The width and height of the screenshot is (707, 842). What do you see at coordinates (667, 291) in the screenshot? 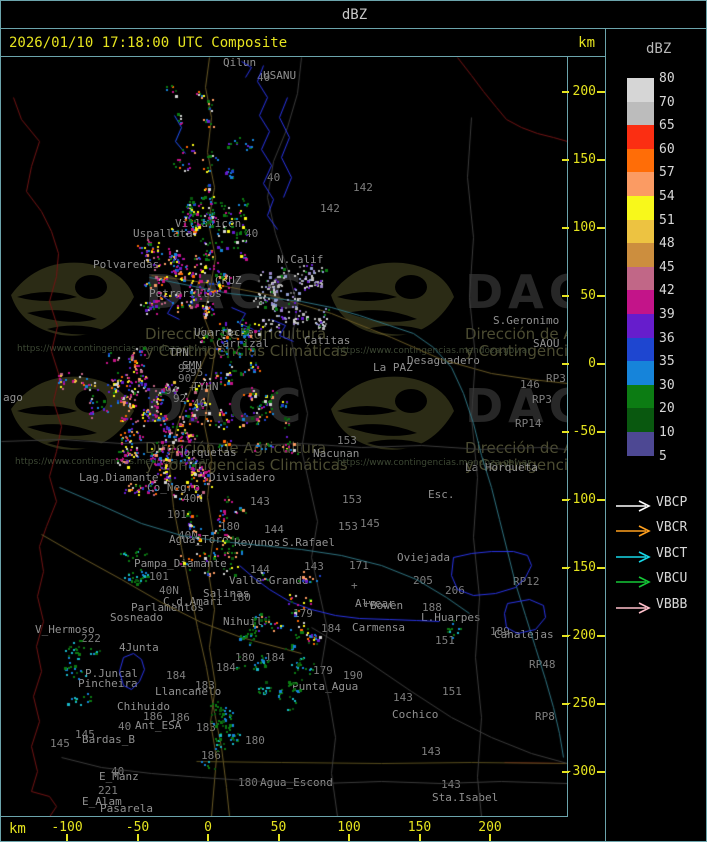
I see `scale-tick-label: 42` at bounding box center [667, 291].